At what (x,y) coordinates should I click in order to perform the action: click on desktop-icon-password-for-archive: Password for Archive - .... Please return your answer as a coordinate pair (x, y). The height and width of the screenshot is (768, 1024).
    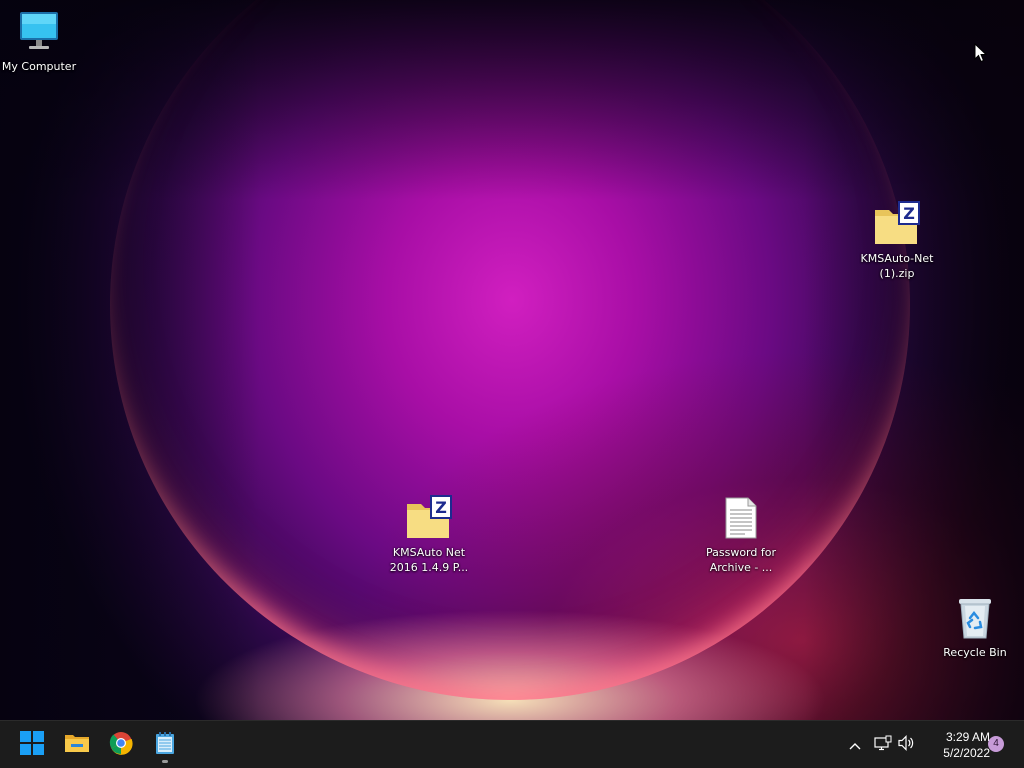
    Looking at the image, I should click on (741, 534).